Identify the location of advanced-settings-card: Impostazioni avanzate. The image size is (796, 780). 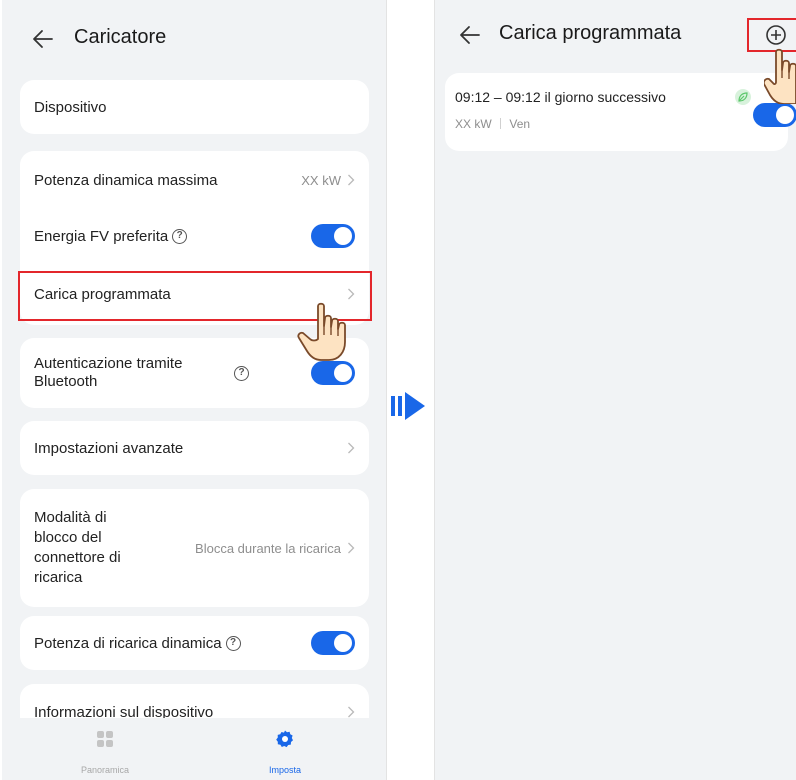
(194, 448).